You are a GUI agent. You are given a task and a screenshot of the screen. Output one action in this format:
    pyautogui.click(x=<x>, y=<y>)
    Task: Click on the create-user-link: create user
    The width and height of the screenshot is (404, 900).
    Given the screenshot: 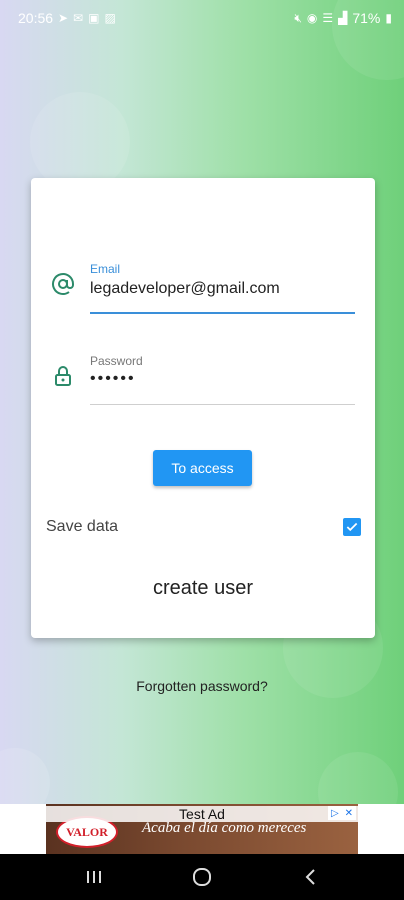 What is the action you would take?
    pyautogui.click(x=203, y=588)
    